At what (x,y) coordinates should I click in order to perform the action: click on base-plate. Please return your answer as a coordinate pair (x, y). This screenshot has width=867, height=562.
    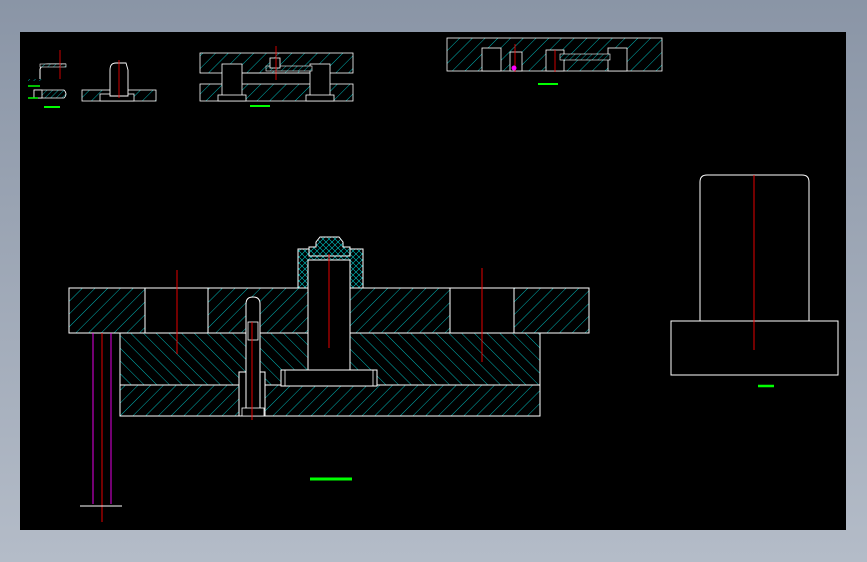
    Looking at the image, I should click on (330, 400).